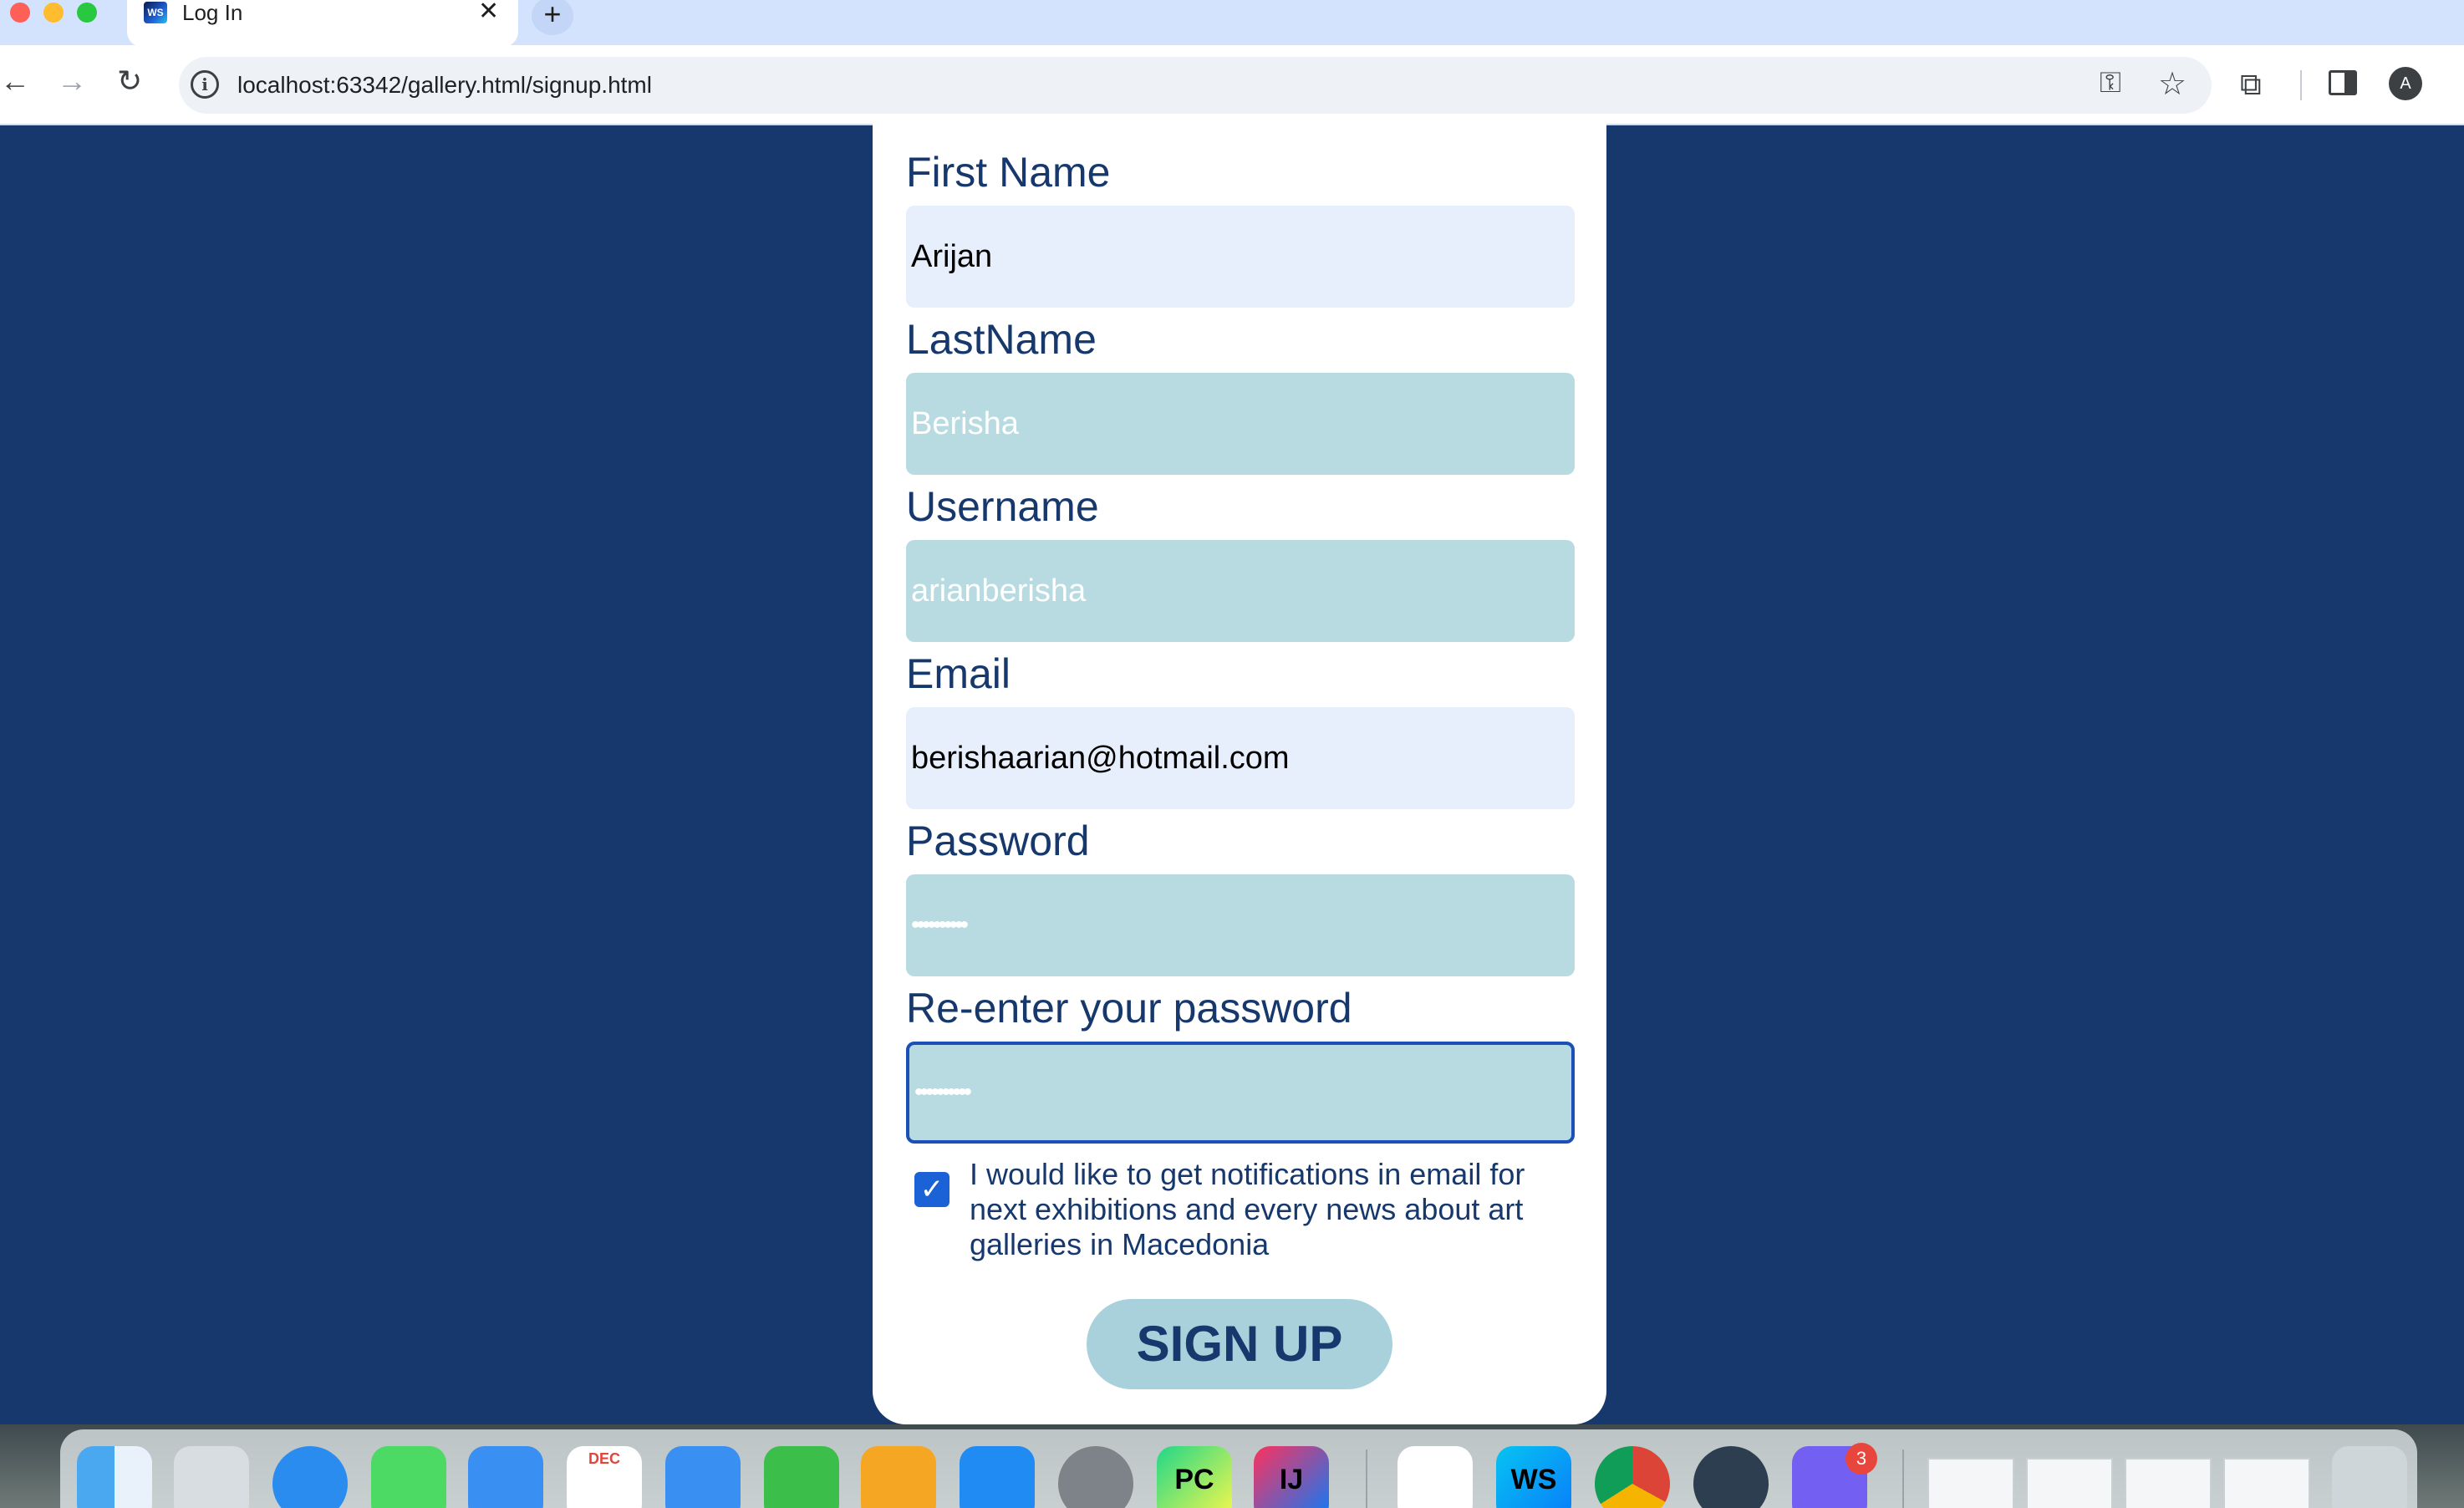 The height and width of the screenshot is (1508, 2464). Describe the element at coordinates (114, 1477) in the screenshot. I see `finder-icon` at that location.